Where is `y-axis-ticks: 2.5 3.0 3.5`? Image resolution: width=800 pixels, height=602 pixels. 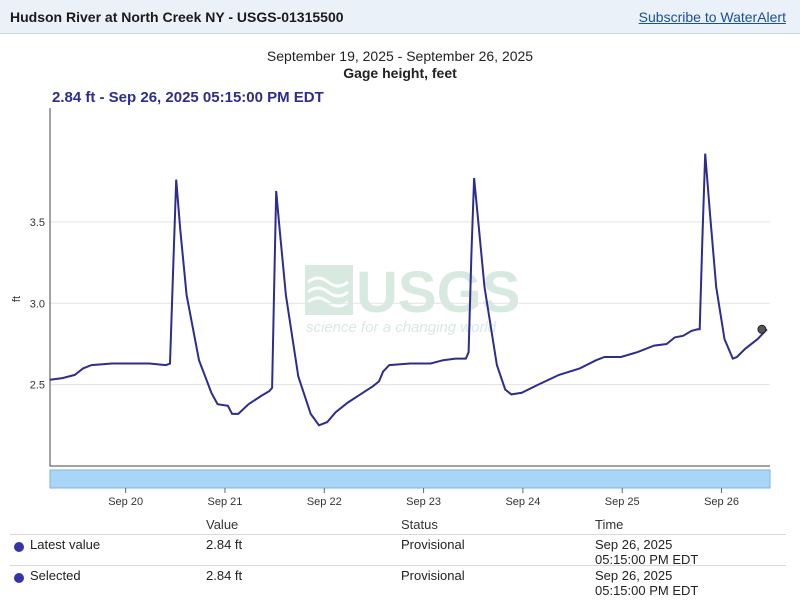 y-axis-ticks: 2.5 3.0 3.5 is located at coordinates (37, 304).